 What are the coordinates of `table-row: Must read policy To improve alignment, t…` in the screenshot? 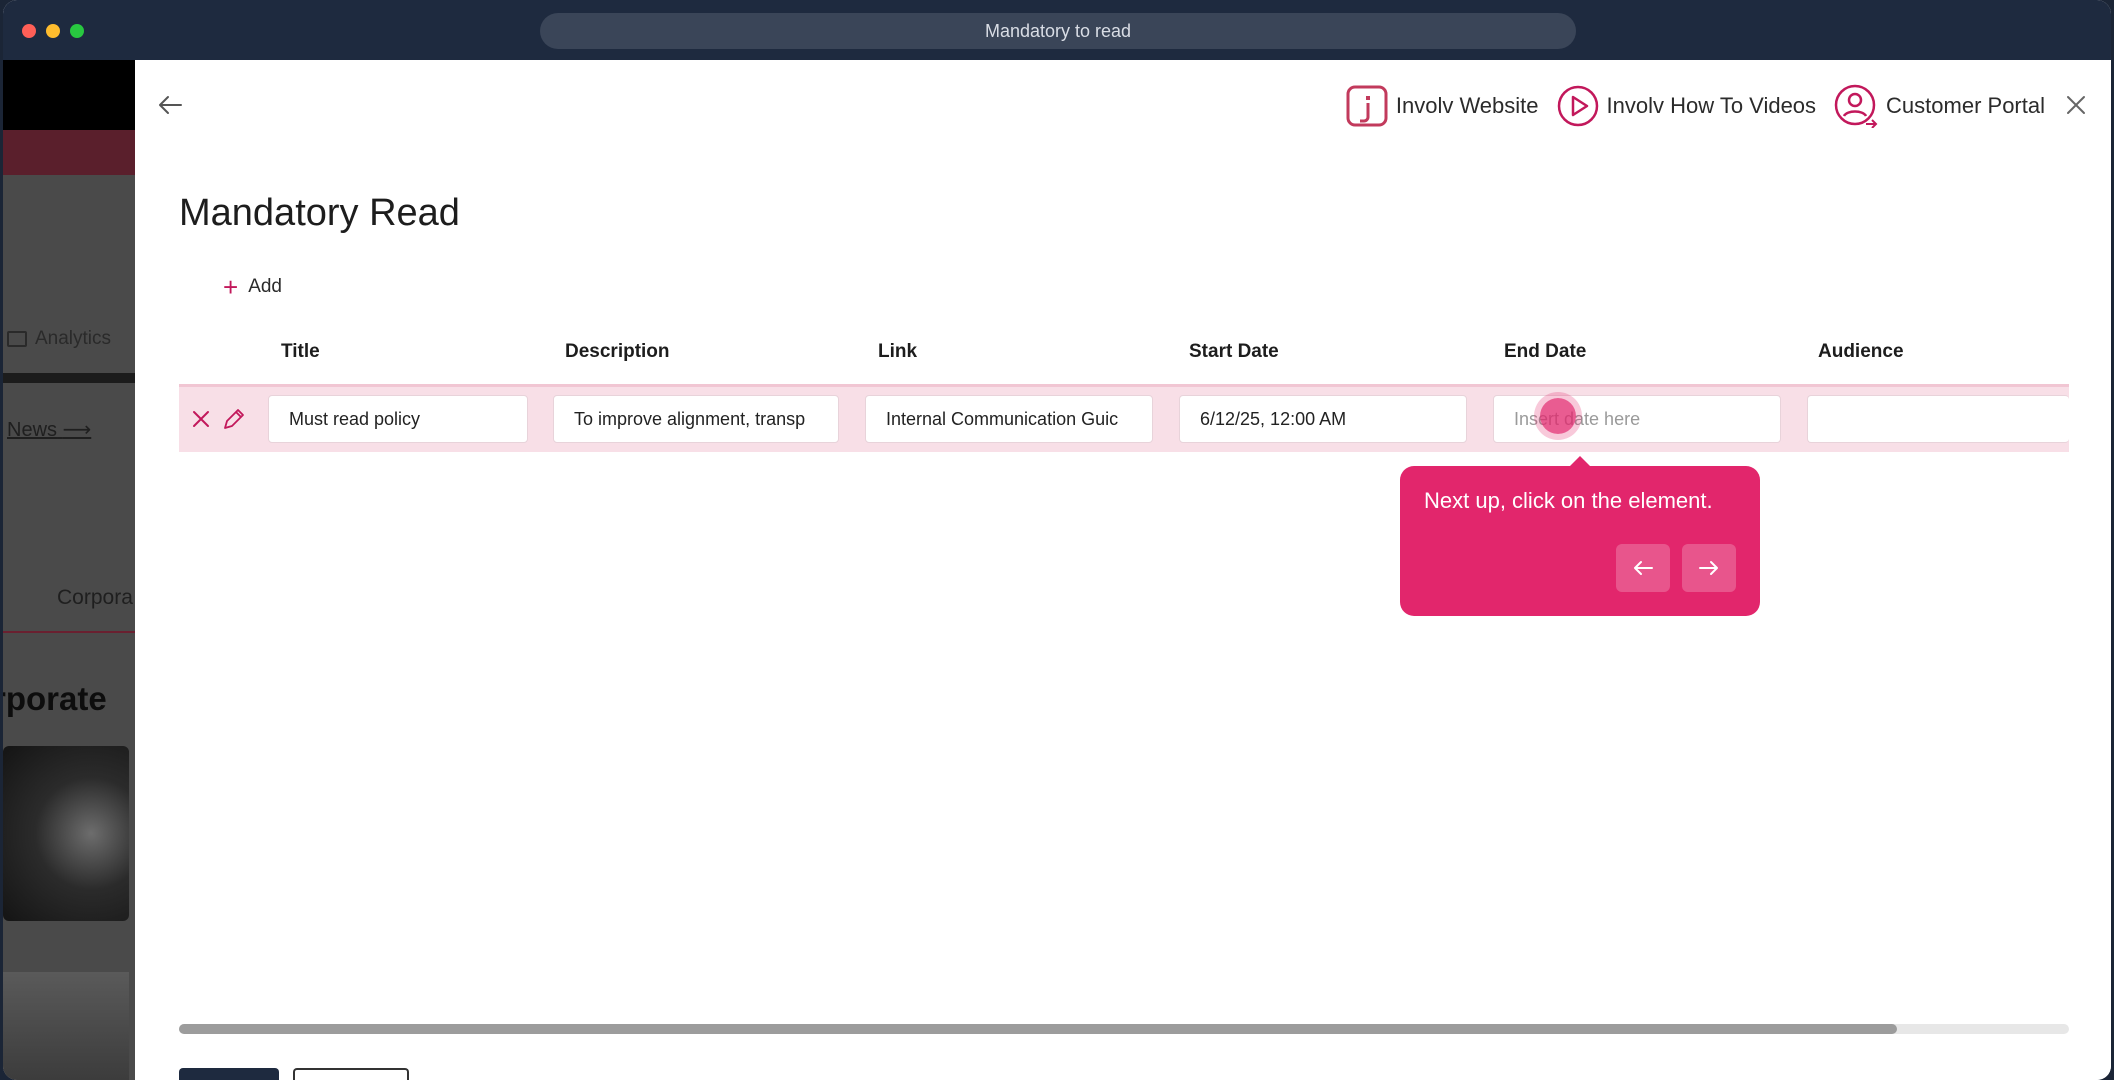 It's located at (1124, 418).